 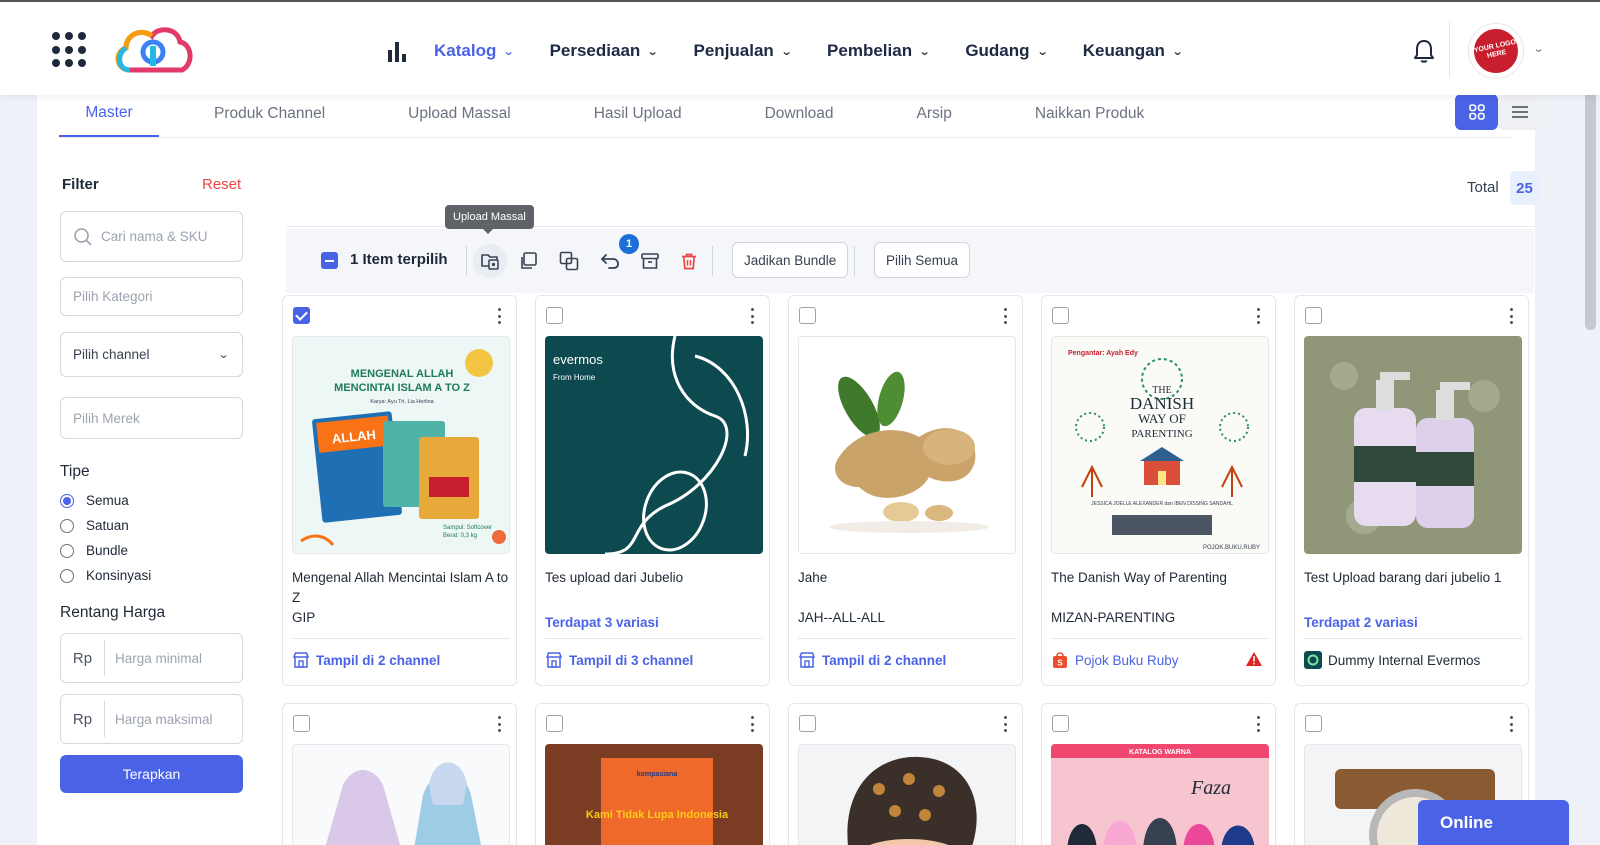 I want to click on upload-massal-action-button, so click(x=490, y=261).